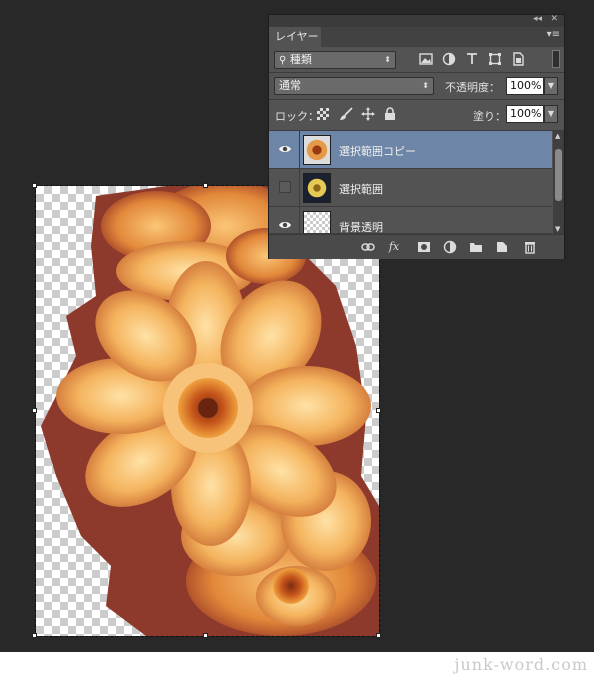 The height and width of the screenshot is (675, 594). What do you see at coordinates (557, 229) in the screenshot?
I see `scroll-down-icon: ▼` at bounding box center [557, 229].